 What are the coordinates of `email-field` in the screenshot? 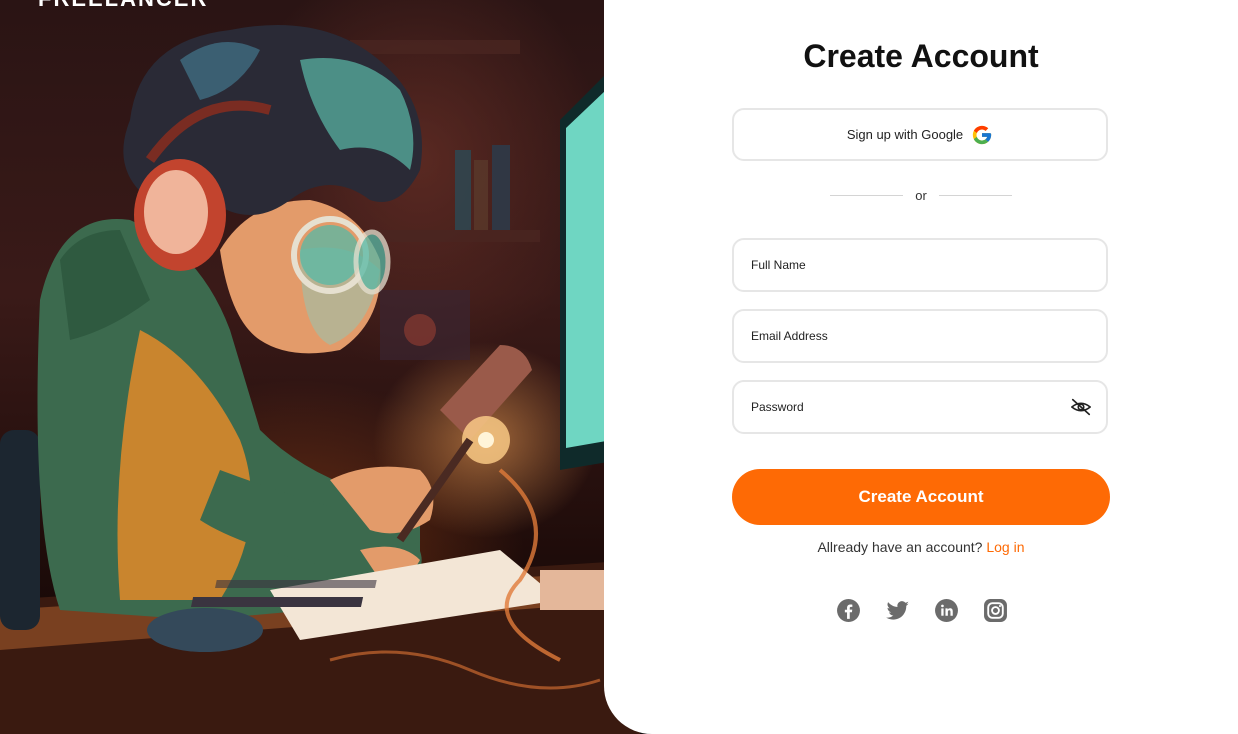 It's located at (920, 336).